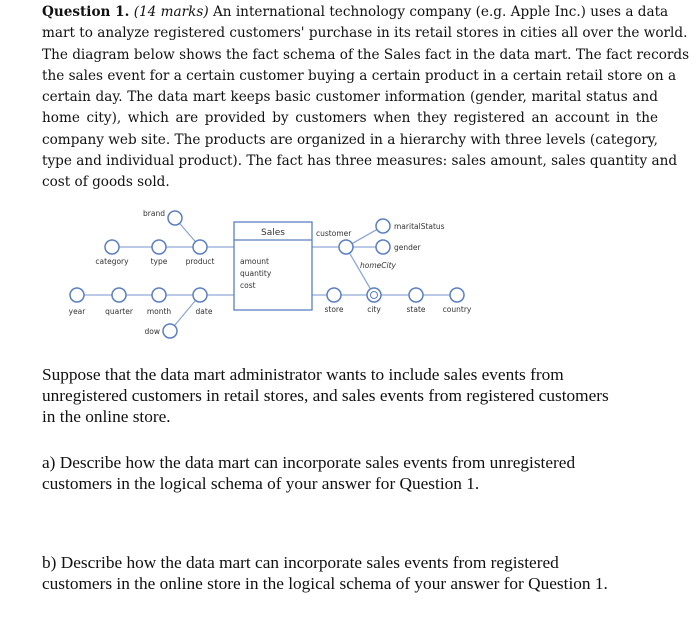  What do you see at coordinates (159, 261) in the screenshot?
I see `label-type: type` at bounding box center [159, 261].